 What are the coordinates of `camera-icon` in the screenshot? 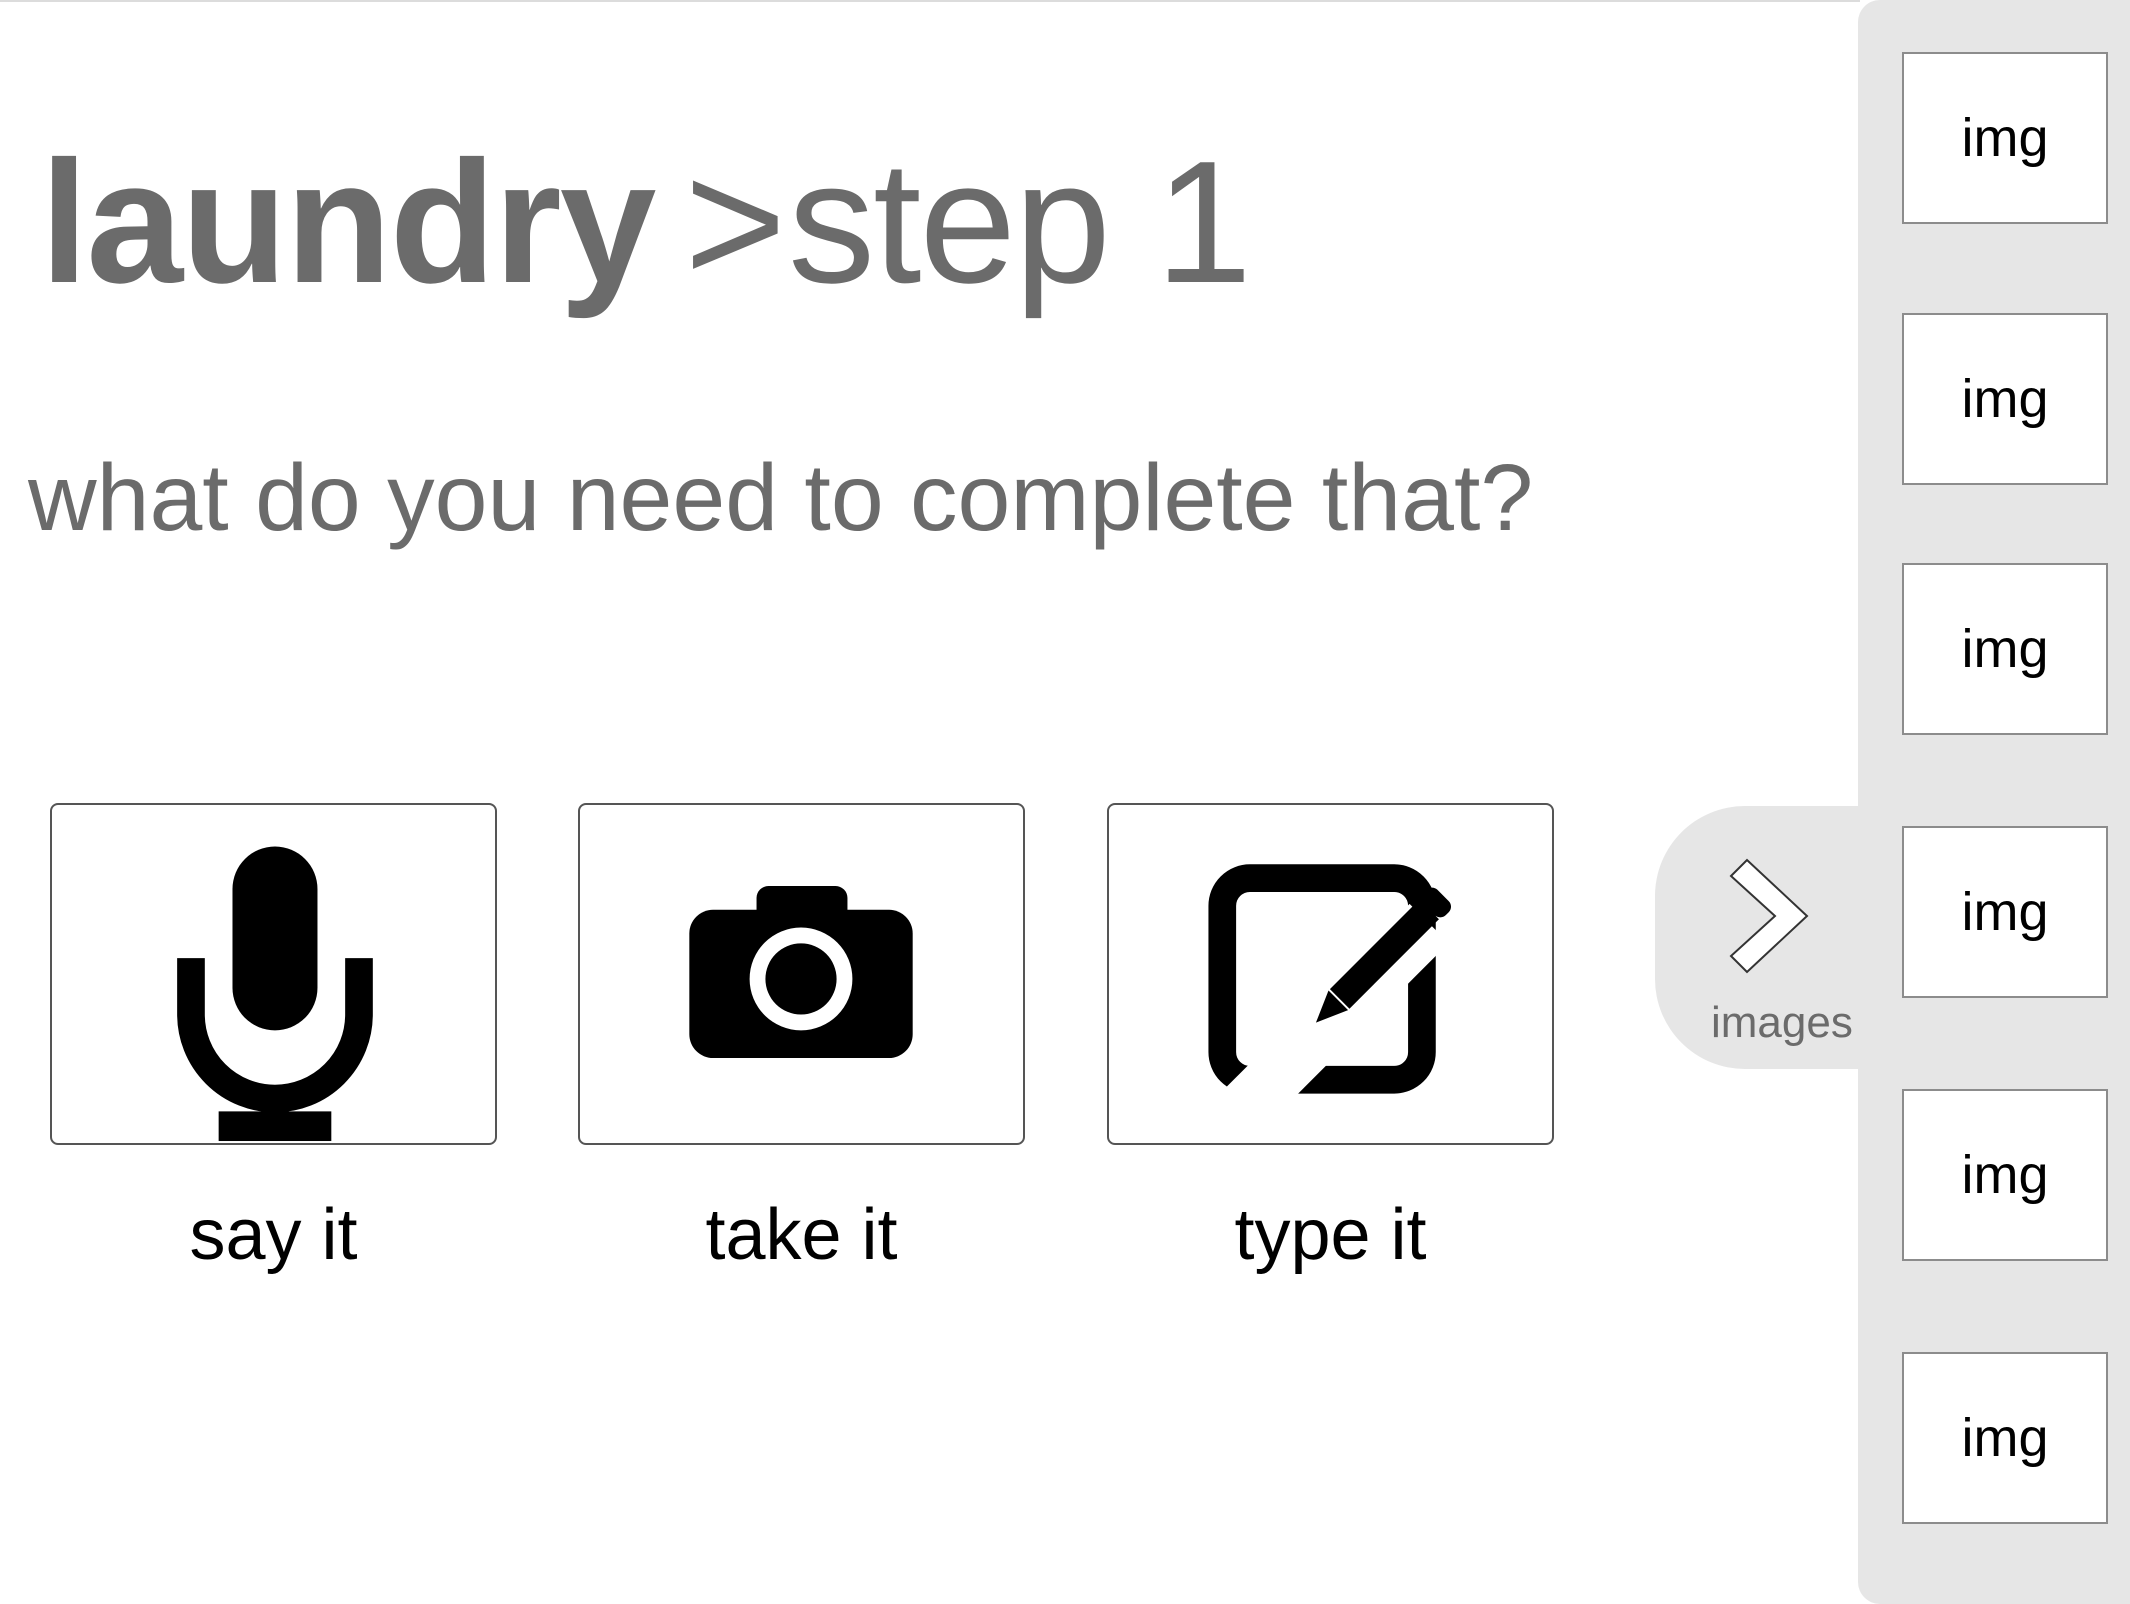 It's located at (801, 972).